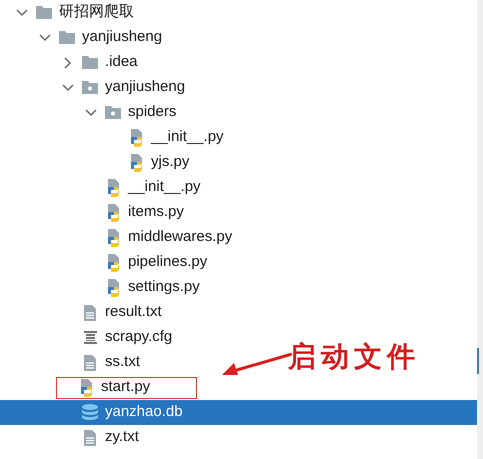 Image resolution: width=483 pixels, height=459 pixels. Describe the element at coordinates (138, 337) in the screenshot. I see `tree-item-label: scrapy.cfg` at that location.